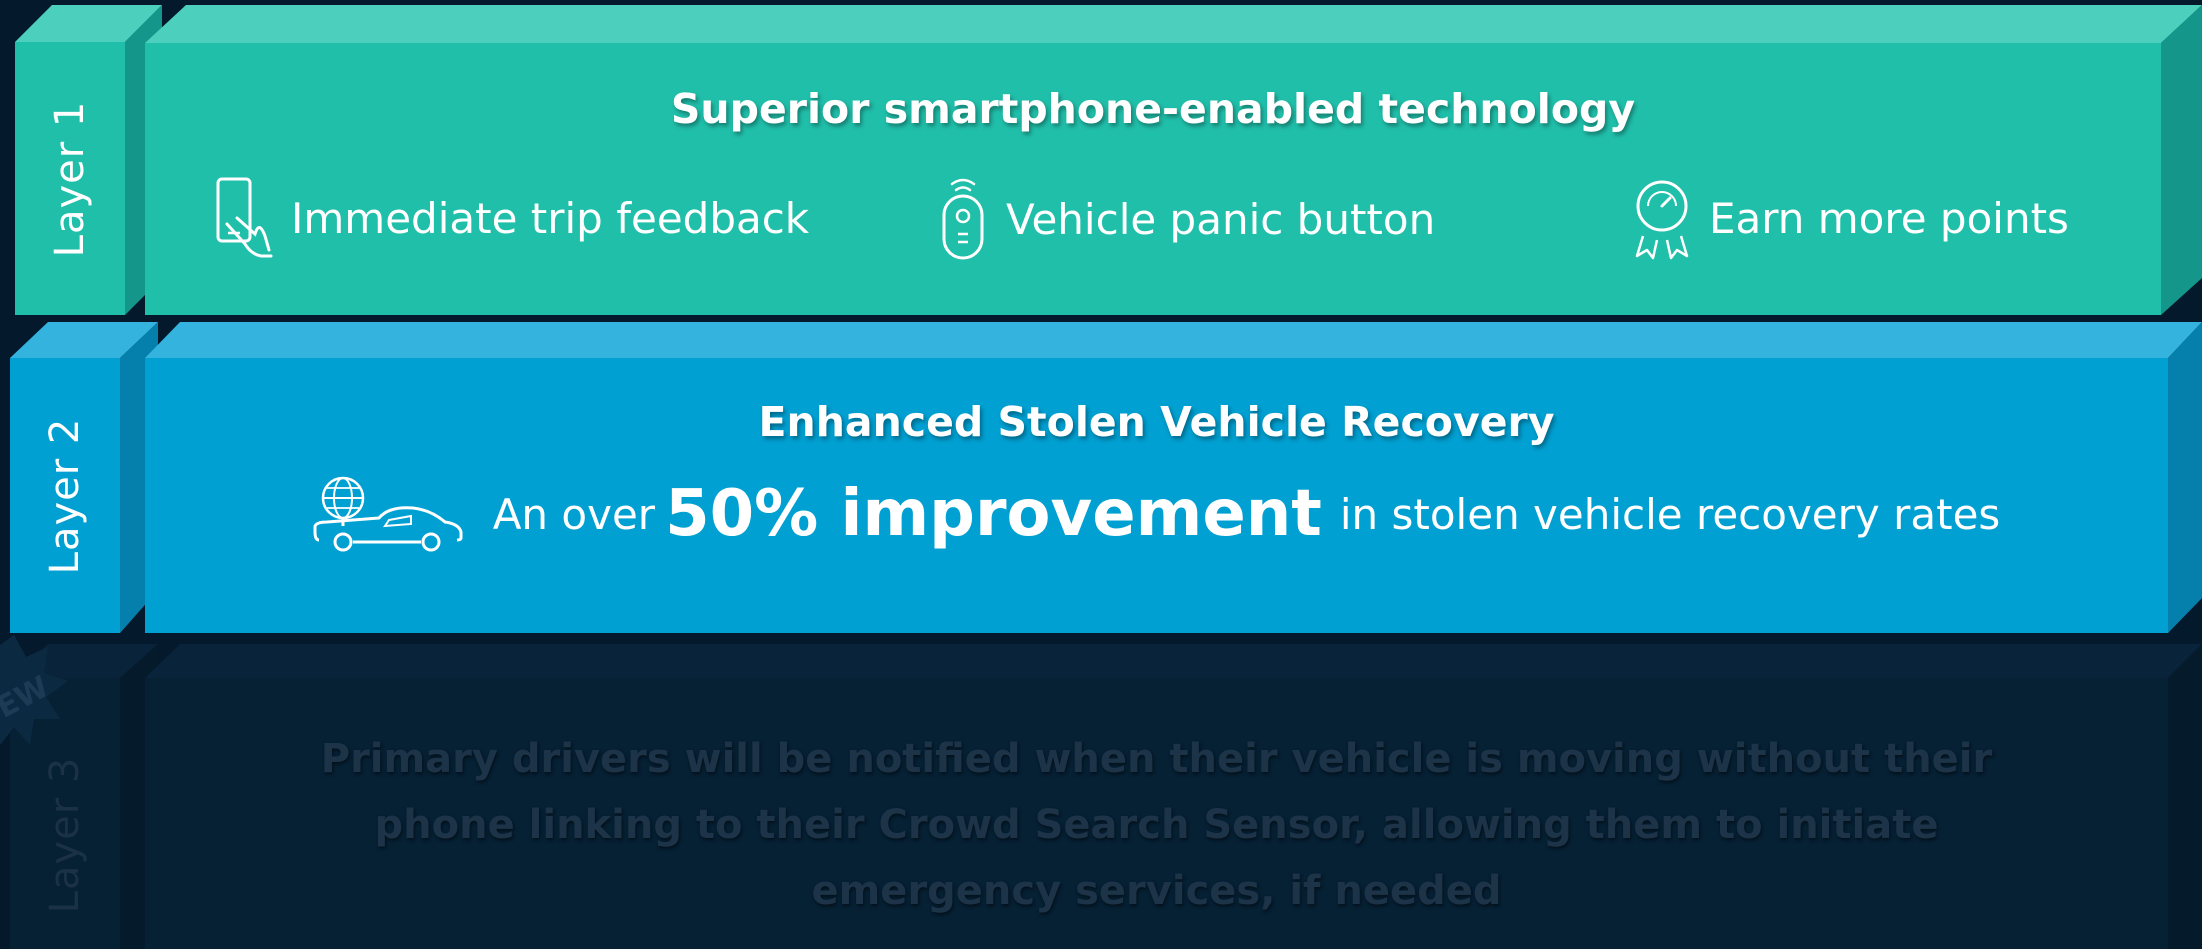  I want to click on tracked-car-icon, so click(388, 514).